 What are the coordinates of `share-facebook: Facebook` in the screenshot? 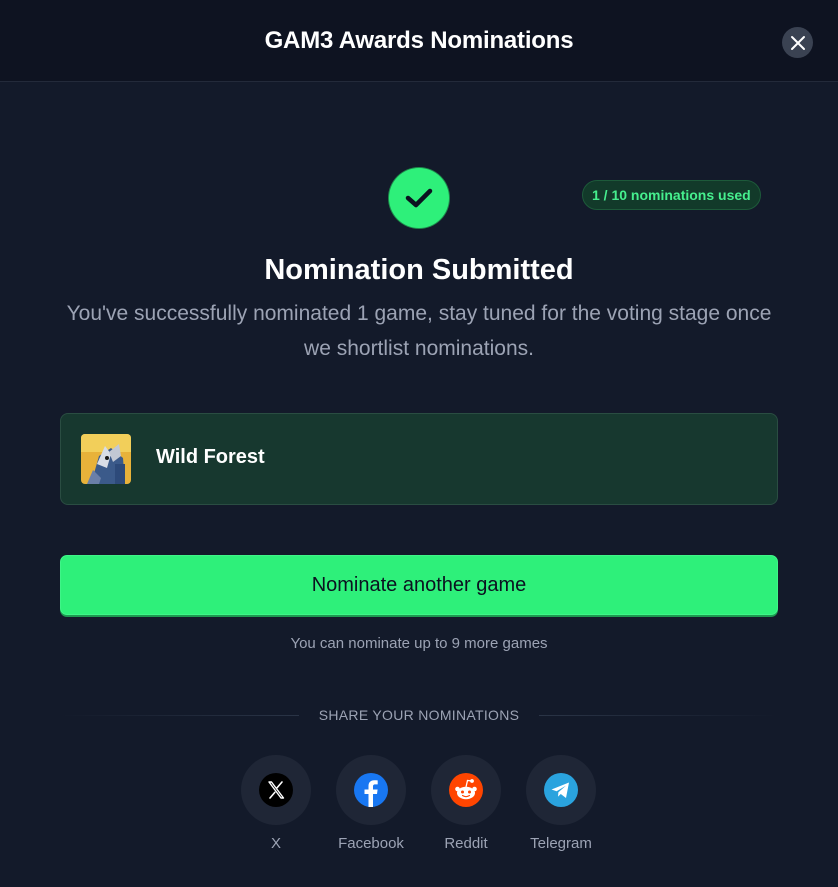 It's located at (371, 803).